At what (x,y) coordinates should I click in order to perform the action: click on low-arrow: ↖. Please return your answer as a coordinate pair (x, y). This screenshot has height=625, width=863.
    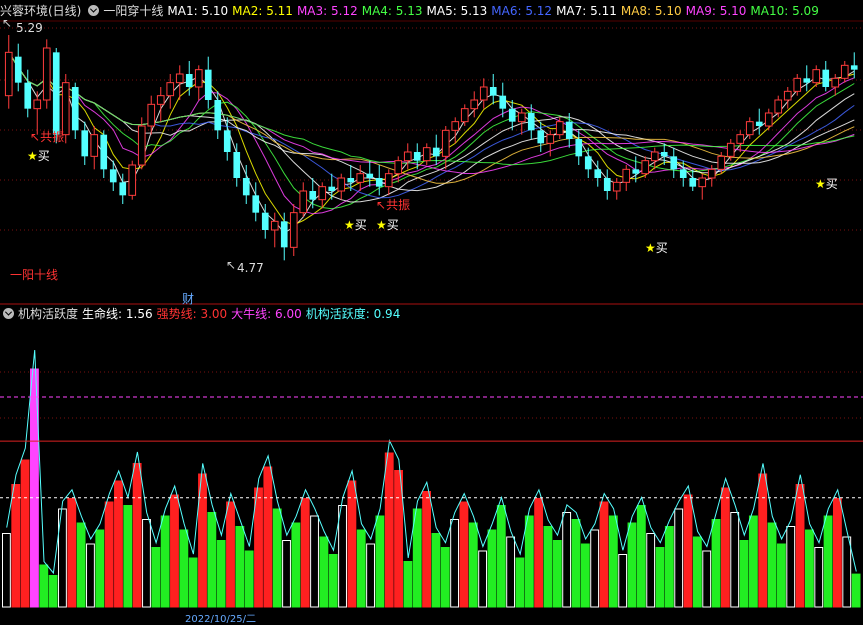
    Looking at the image, I should click on (231, 265).